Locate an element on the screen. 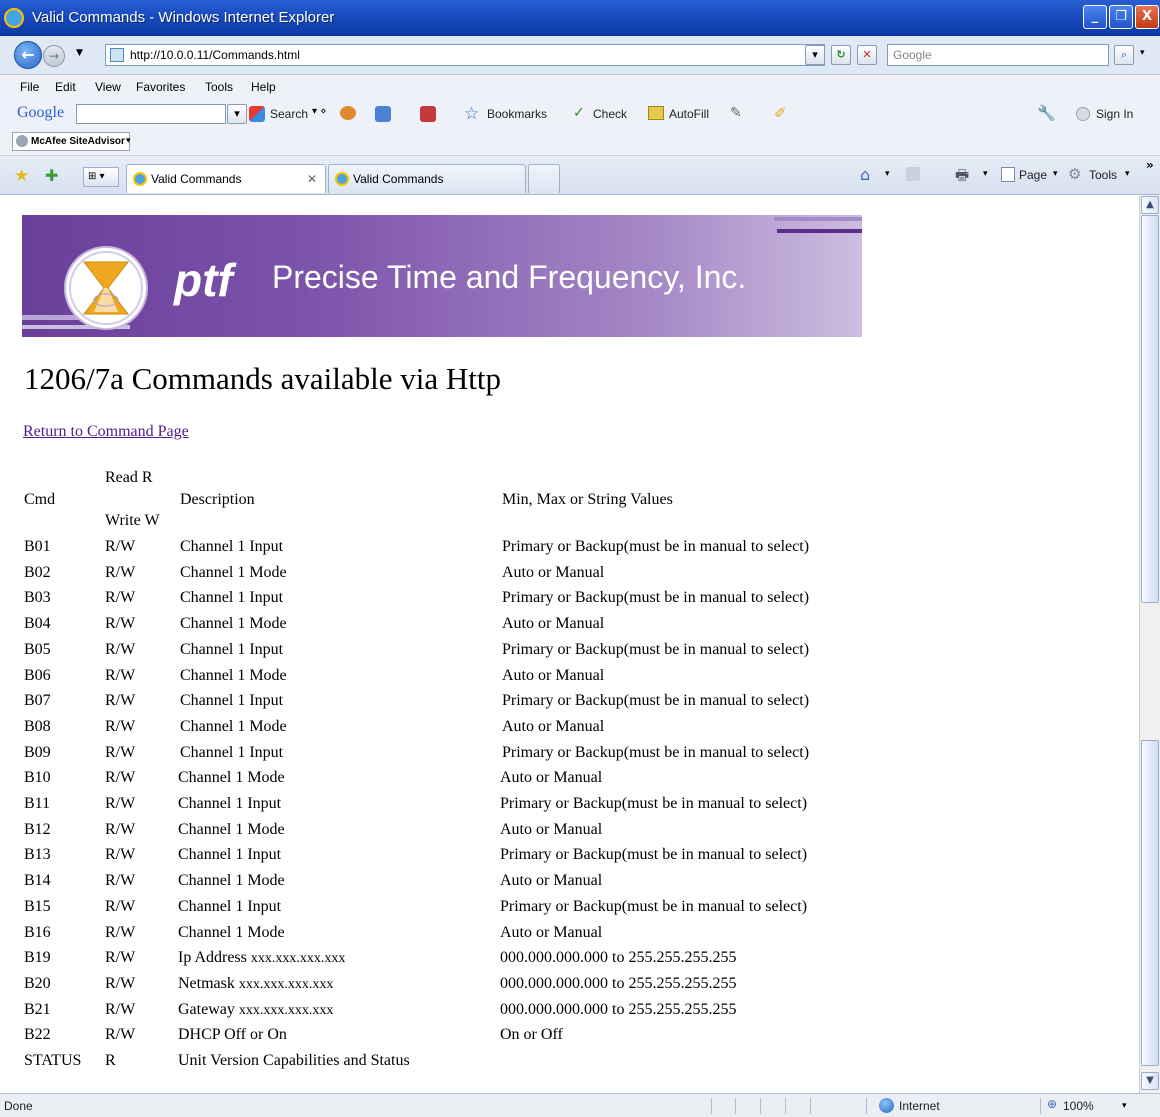 This screenshot has width=1160, height=1117. cmd-cell: B03 is located at coordinates (37, 597).